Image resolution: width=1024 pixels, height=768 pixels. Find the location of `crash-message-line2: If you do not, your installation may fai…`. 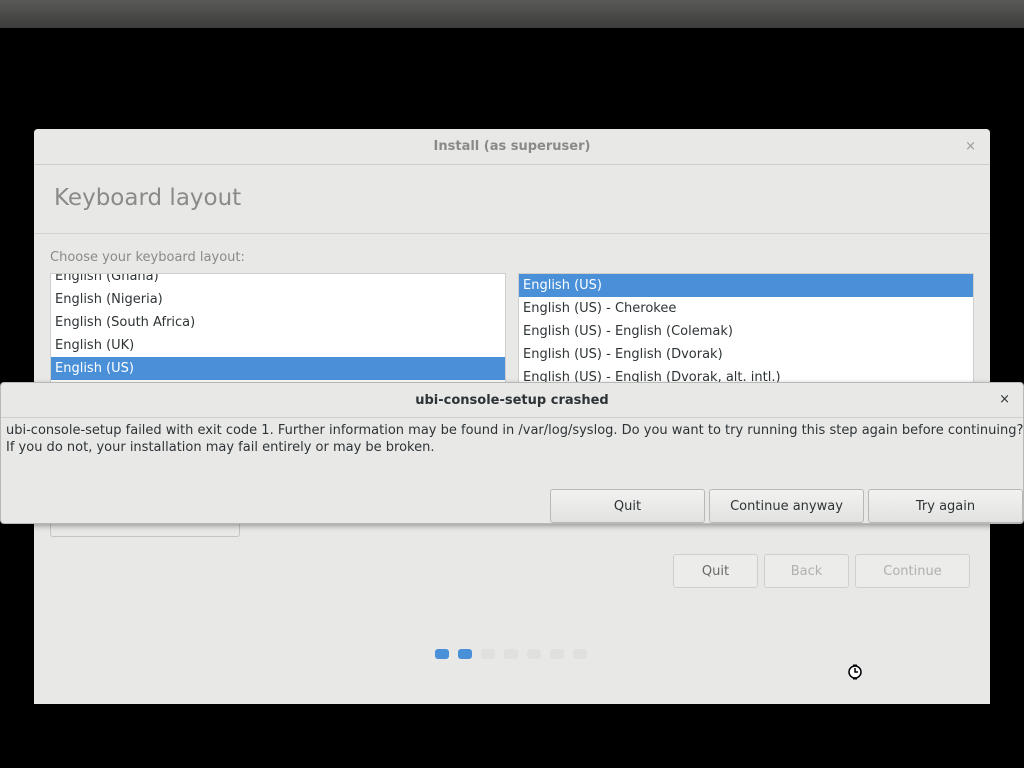

crash-message-line2: If you do not, your installation may fai… is located at coordinates (220, 447).